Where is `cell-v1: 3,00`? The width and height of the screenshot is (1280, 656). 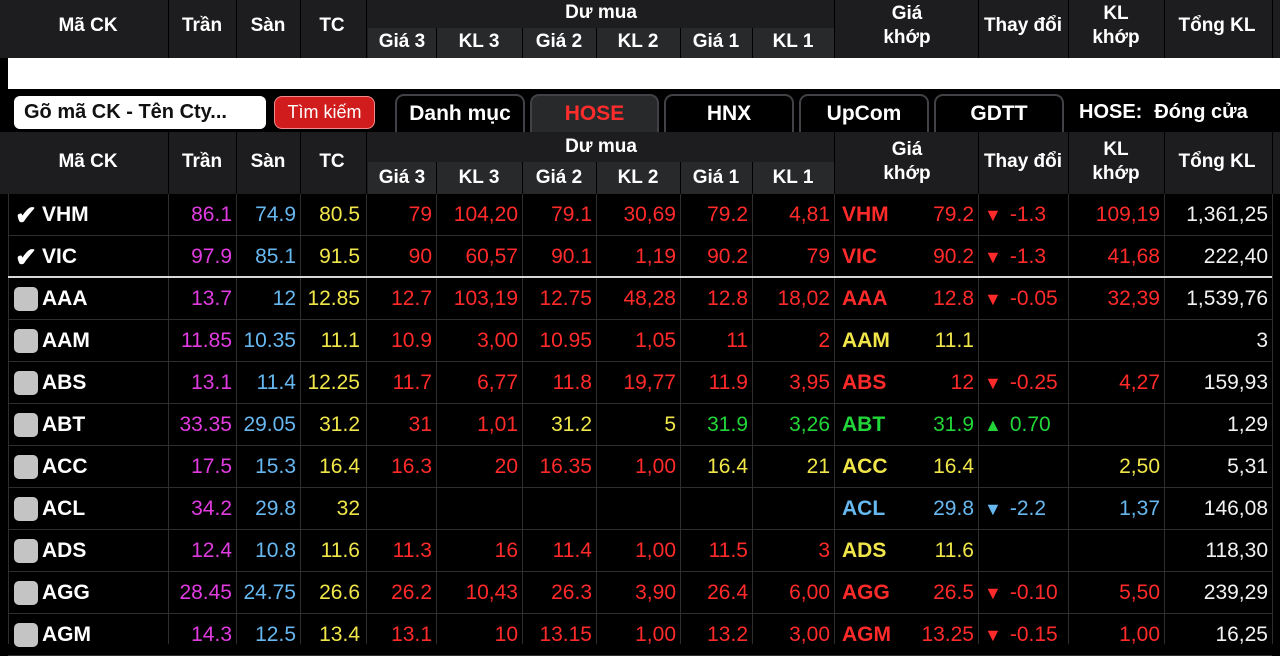
cell-v1: 3,00 is located at coordinates (809, 634).